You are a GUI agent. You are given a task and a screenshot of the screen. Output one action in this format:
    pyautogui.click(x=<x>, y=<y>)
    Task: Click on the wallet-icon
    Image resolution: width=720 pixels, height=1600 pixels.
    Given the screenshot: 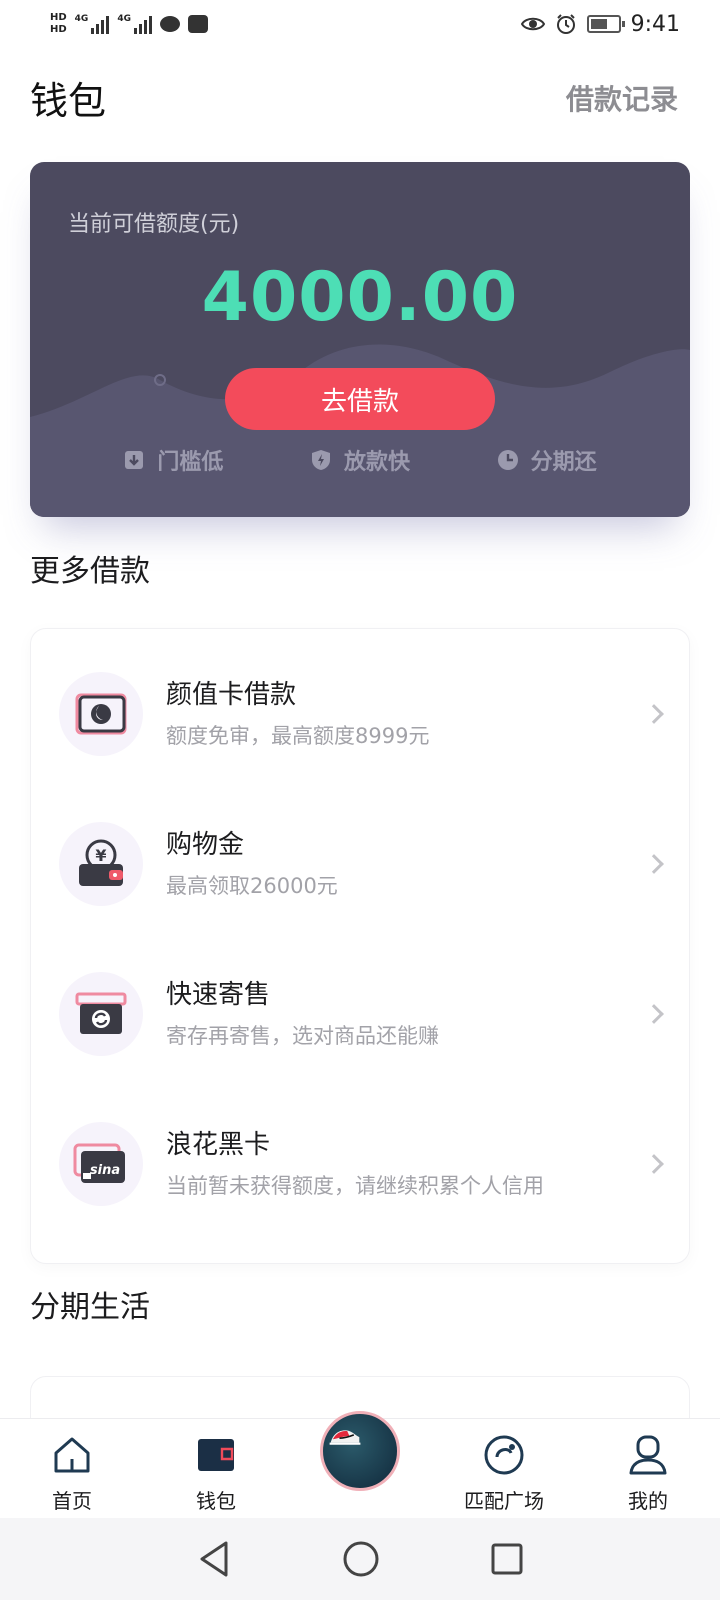 What is the action you would take?
    pyautogui.click(x=216, y=1455)
    